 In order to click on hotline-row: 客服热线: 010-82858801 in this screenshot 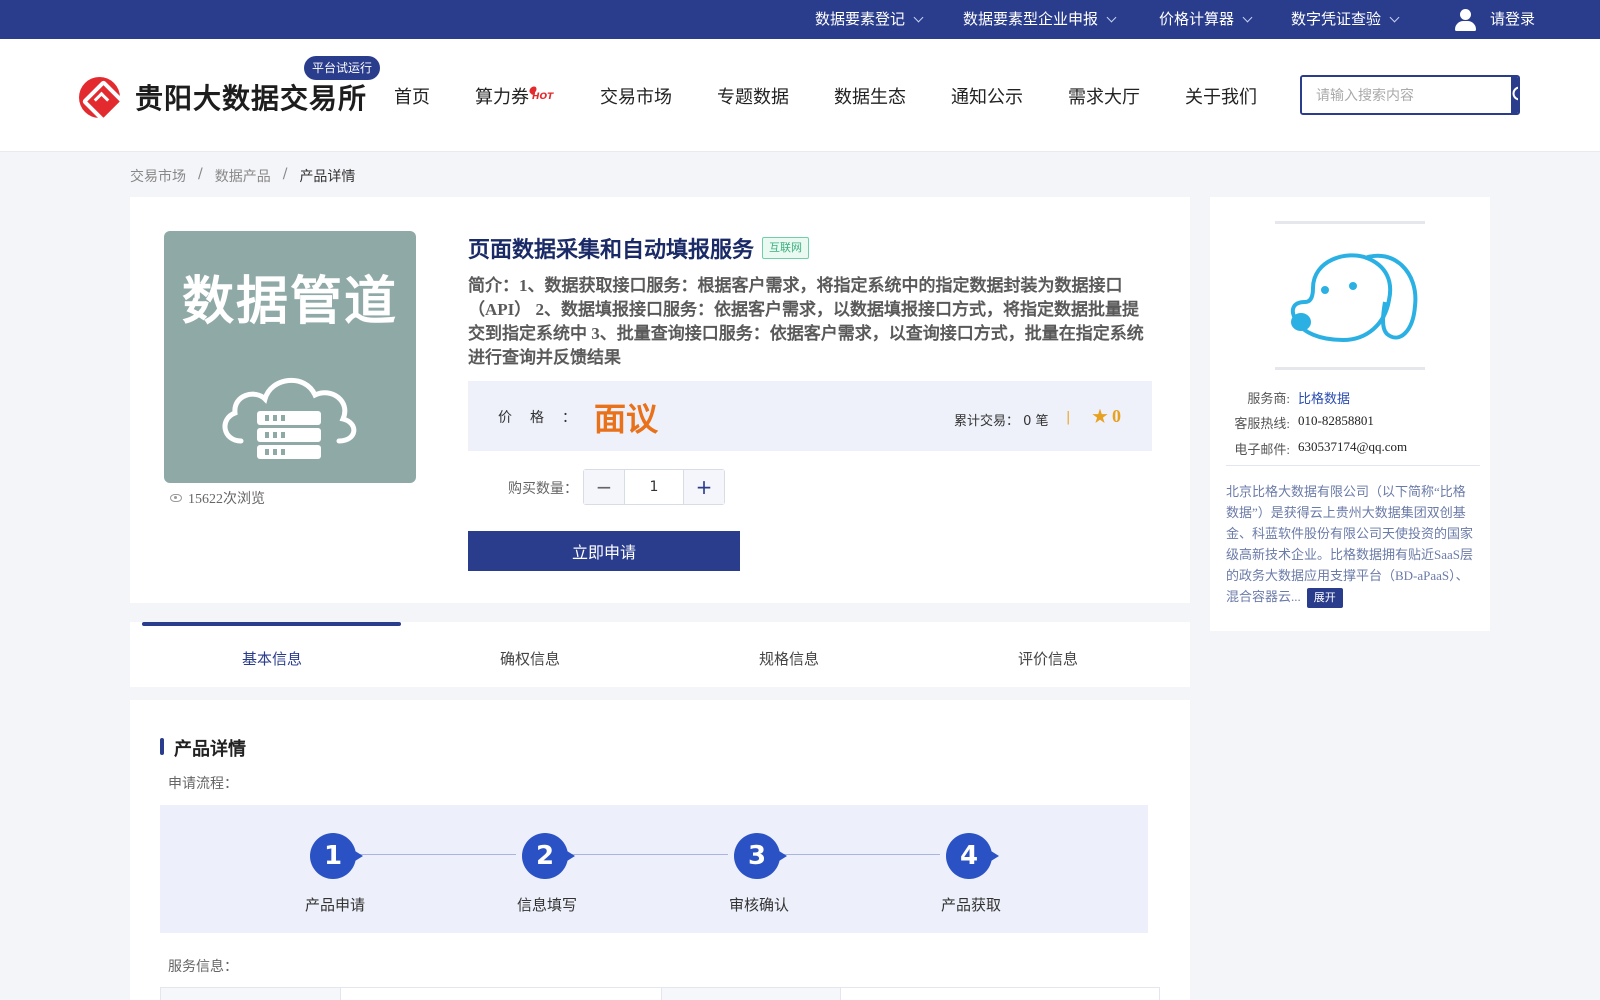, I will do `click(1298, 422)`.